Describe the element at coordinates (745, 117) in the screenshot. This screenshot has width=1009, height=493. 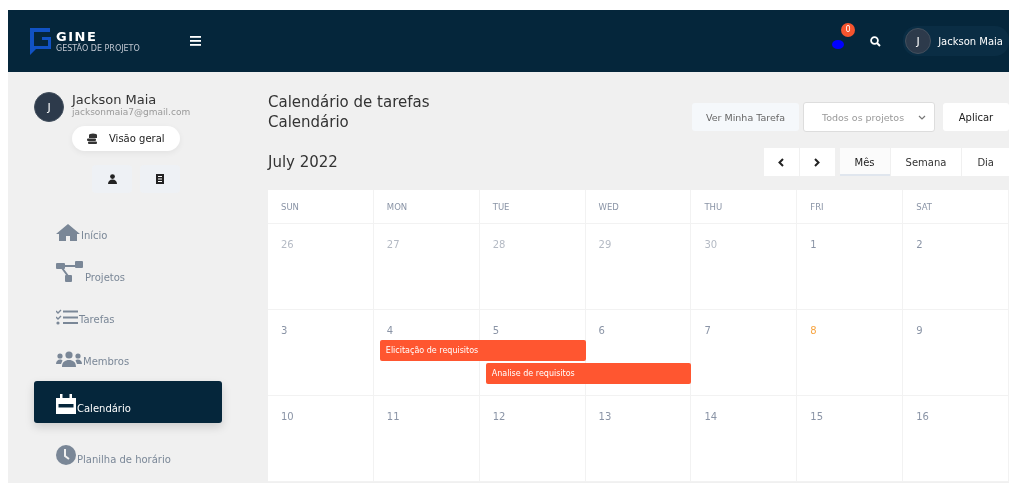
I see `my-tasks-button: Ver Minha Tarefa` at that location.